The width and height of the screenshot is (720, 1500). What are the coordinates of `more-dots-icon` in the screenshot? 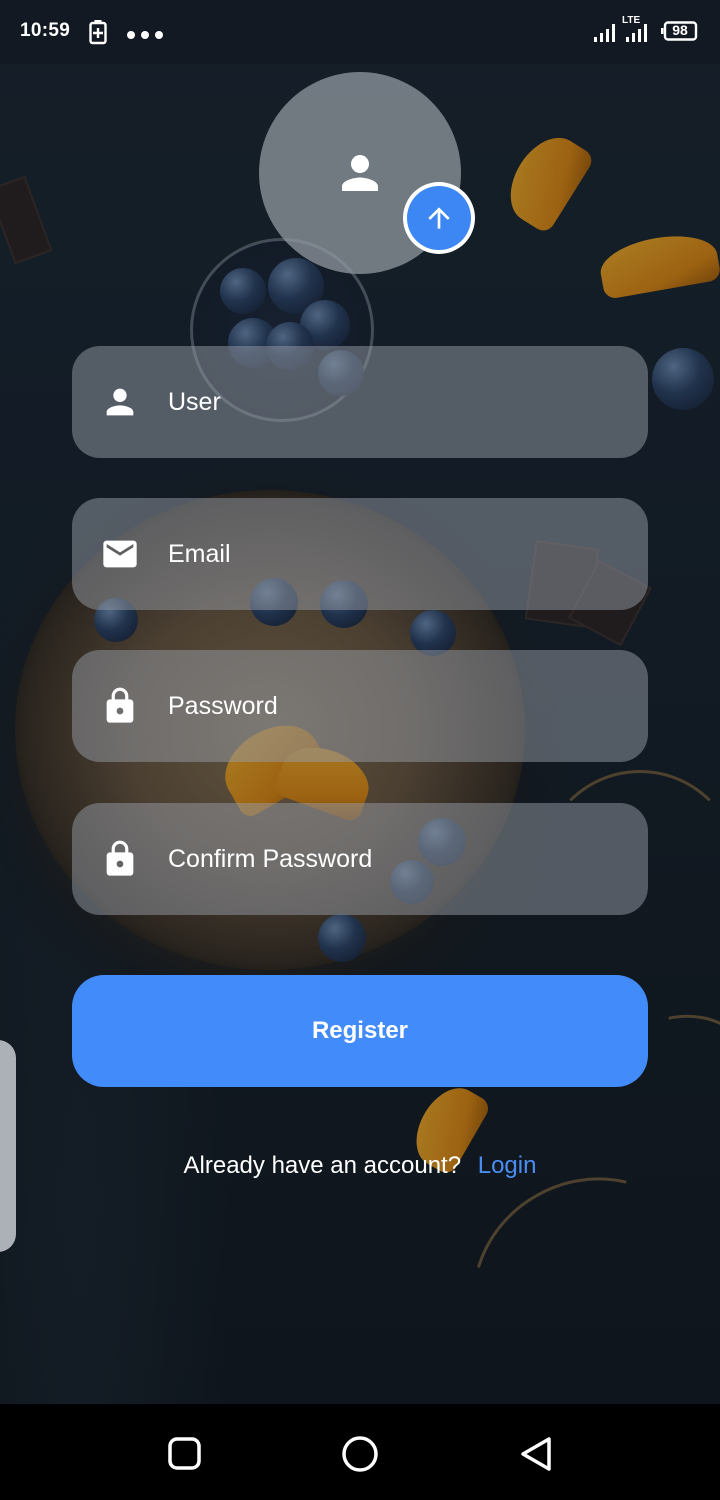 It's located at (145, 36).